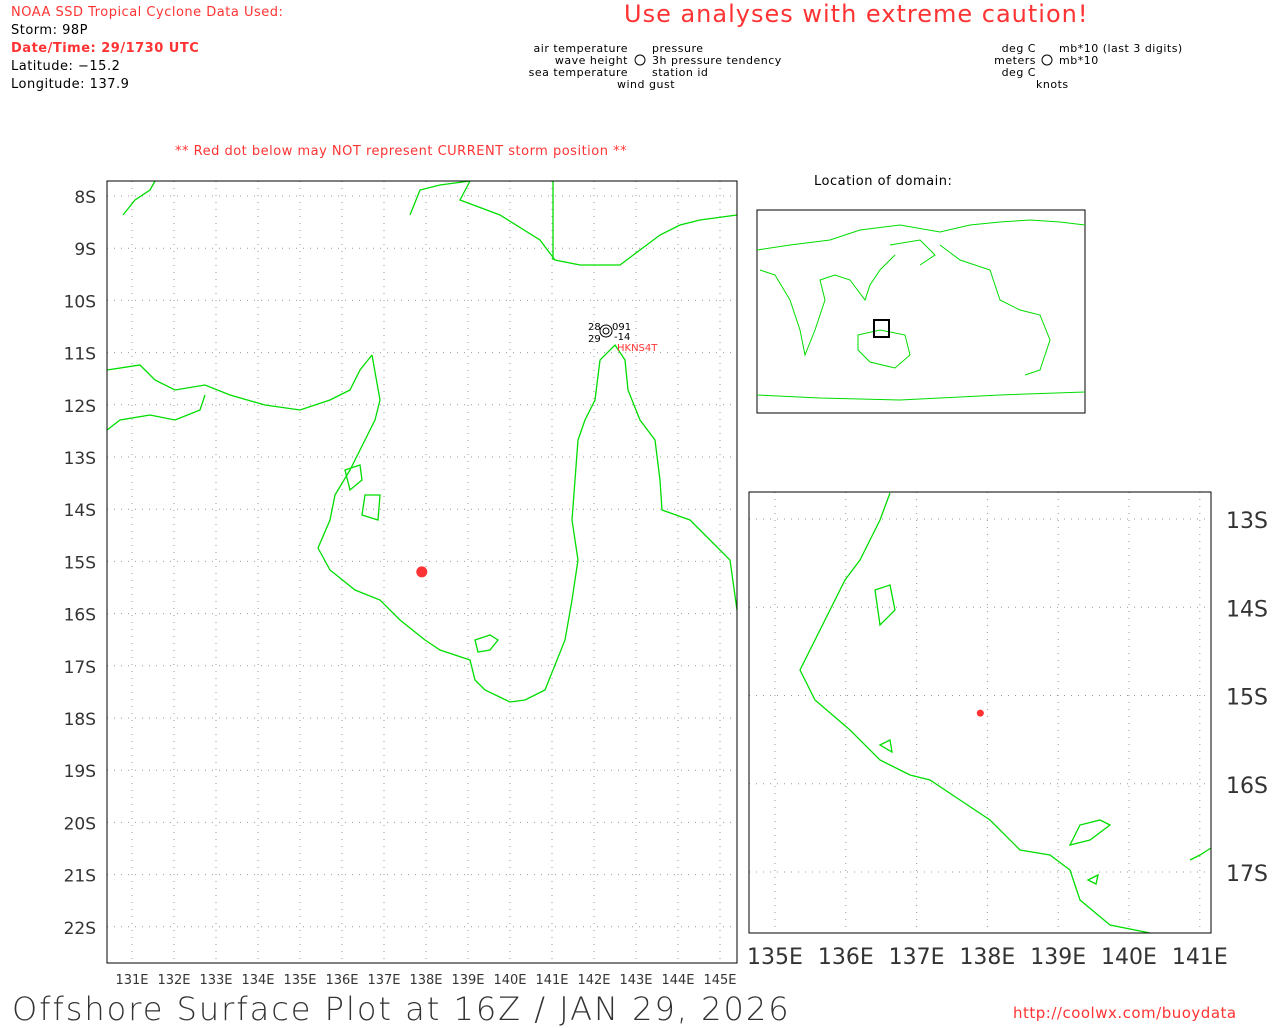 The width and height of the screenshot is (1280, 1028). I want to click on zoom-lat-tick-label: 17S, so click(1247, 874).